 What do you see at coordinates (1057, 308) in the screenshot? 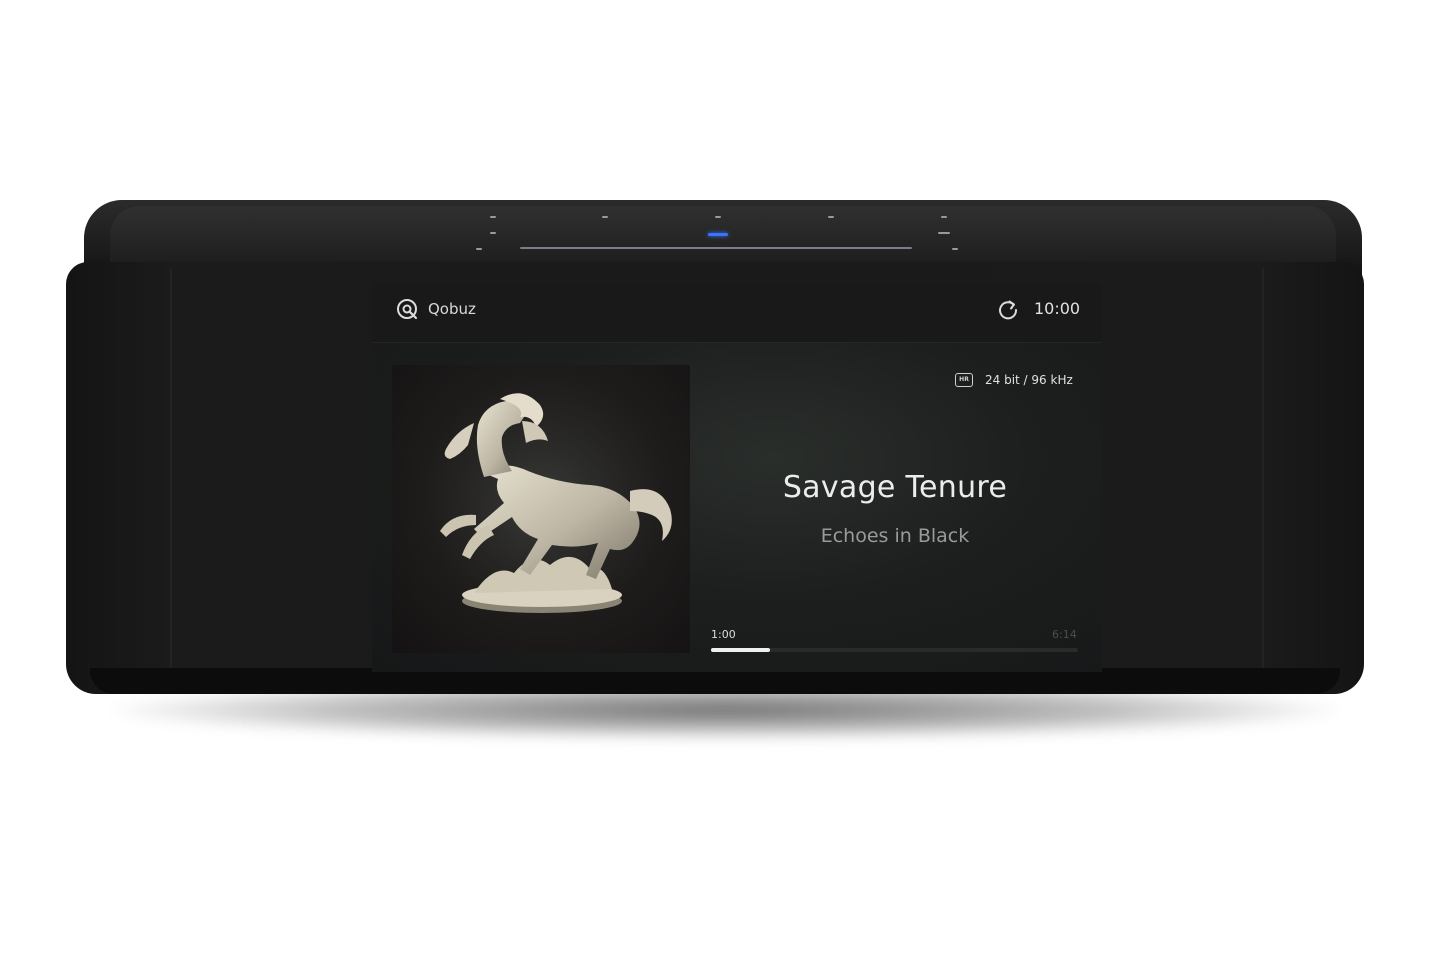
I see `clock-time: 10:00` at bounding box center [1057, 308].